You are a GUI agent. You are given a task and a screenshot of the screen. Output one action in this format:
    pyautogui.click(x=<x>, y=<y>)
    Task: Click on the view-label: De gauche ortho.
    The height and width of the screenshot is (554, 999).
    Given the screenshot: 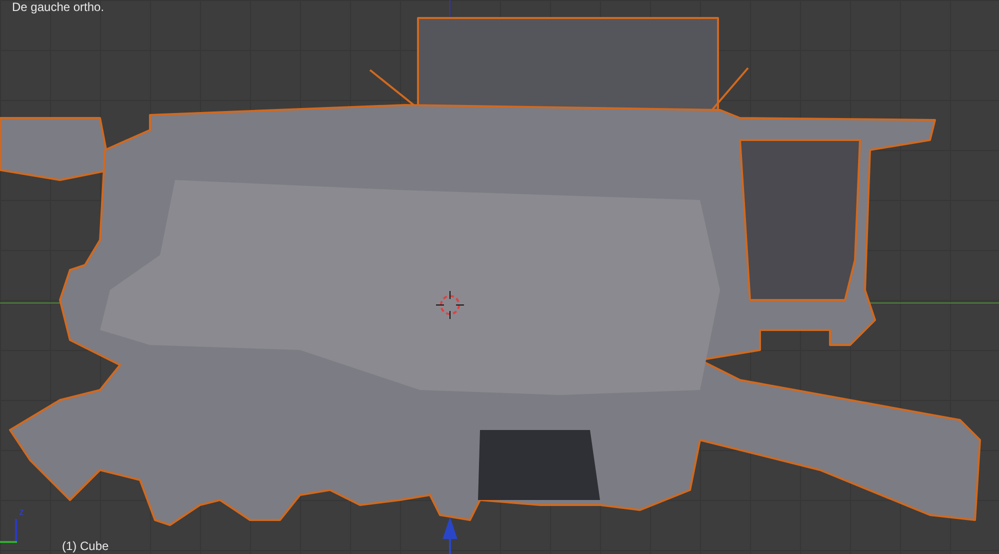 What is the action you would take?
    pyautogui.click(x=58, y=7)
    